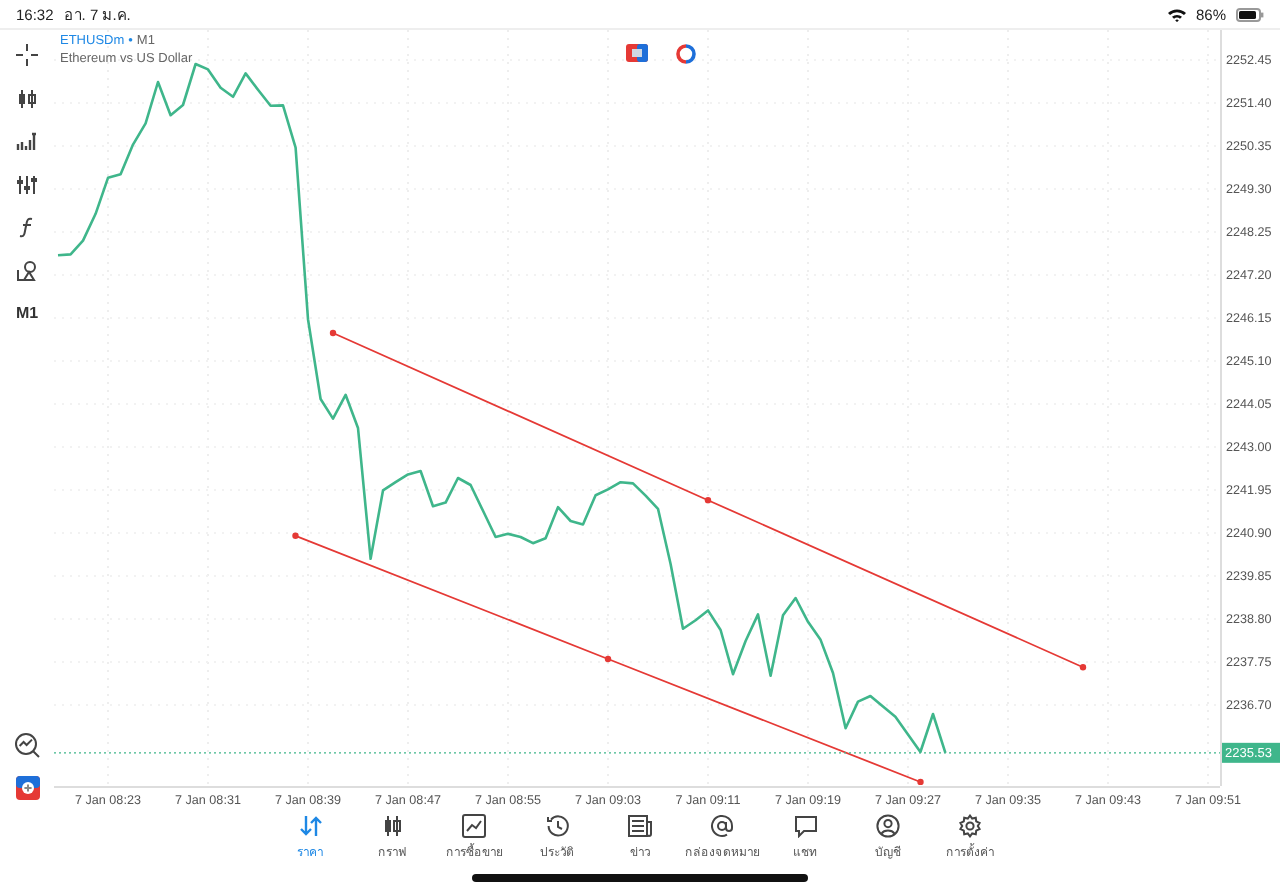  Describe the element at coordinates (1176, 14) in the screenshot. I see `wifi-icon` at that location.